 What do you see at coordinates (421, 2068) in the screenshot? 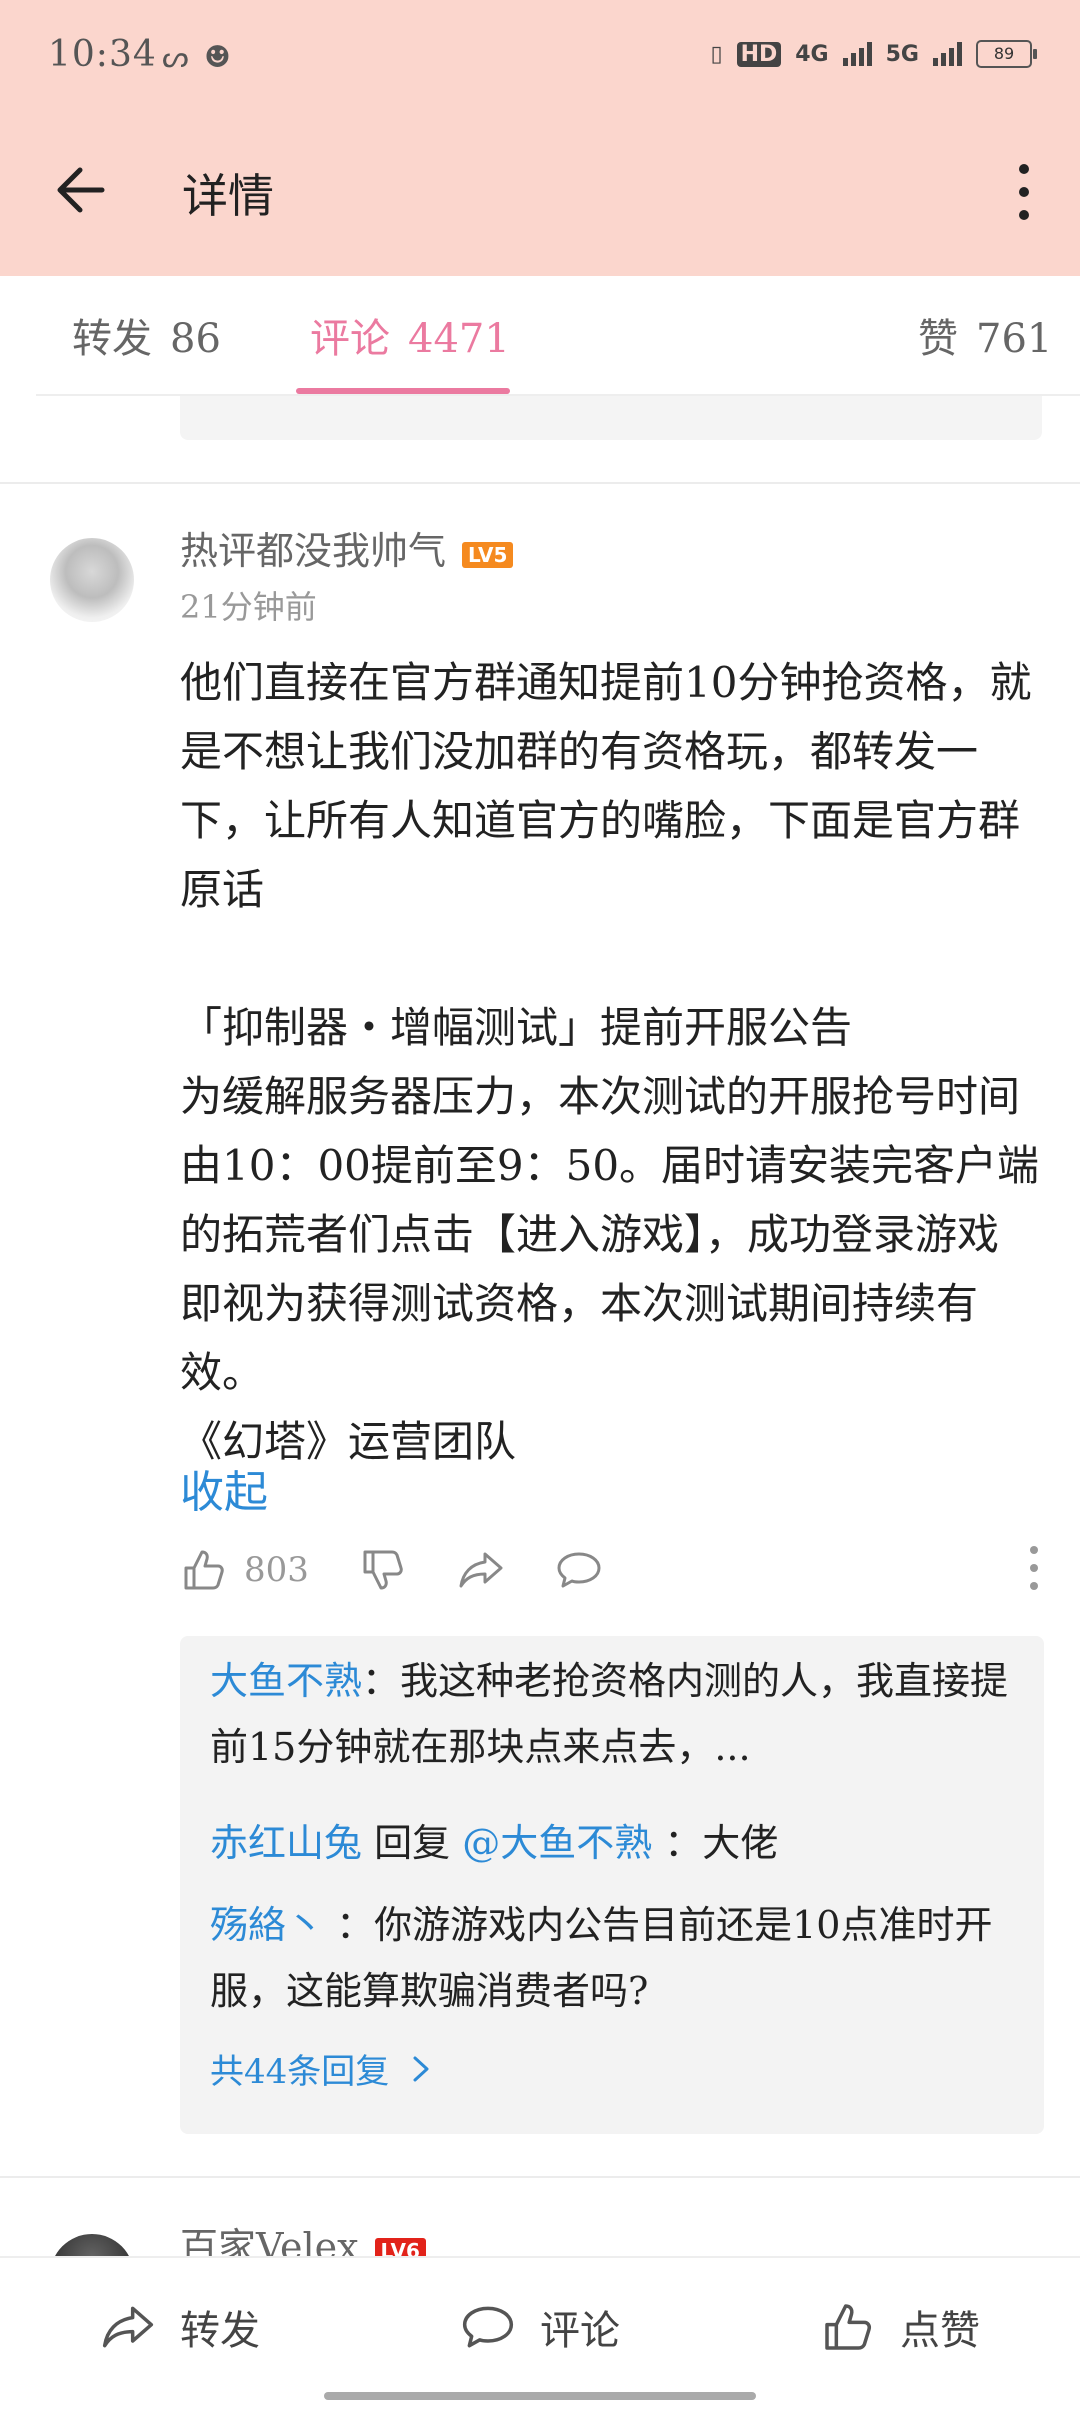
I see `chevron-right-icon` at bounding box center [421, 2068].